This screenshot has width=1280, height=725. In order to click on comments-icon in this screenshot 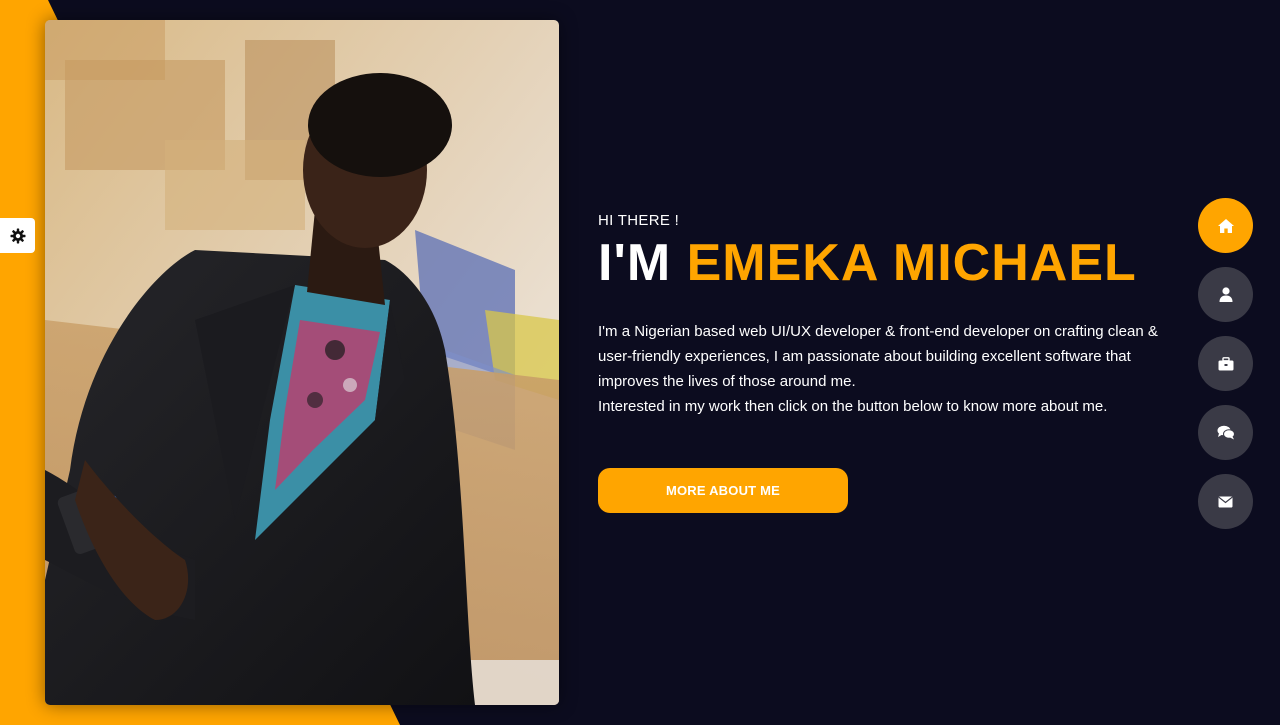, I will do `click(1226, 432)`.